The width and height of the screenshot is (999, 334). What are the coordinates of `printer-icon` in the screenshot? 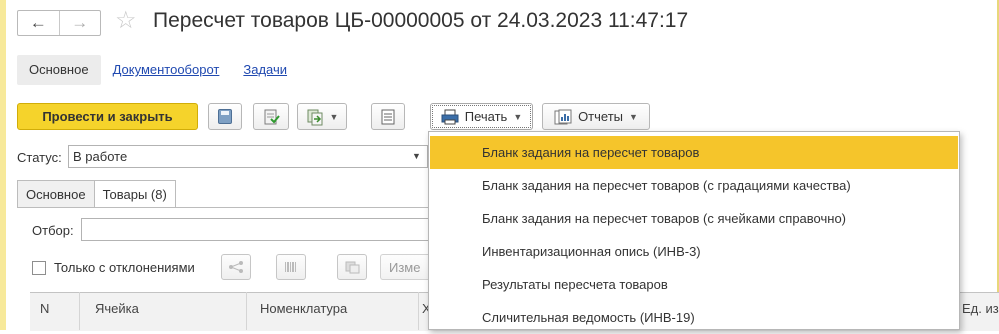 It's located at (450, 116).